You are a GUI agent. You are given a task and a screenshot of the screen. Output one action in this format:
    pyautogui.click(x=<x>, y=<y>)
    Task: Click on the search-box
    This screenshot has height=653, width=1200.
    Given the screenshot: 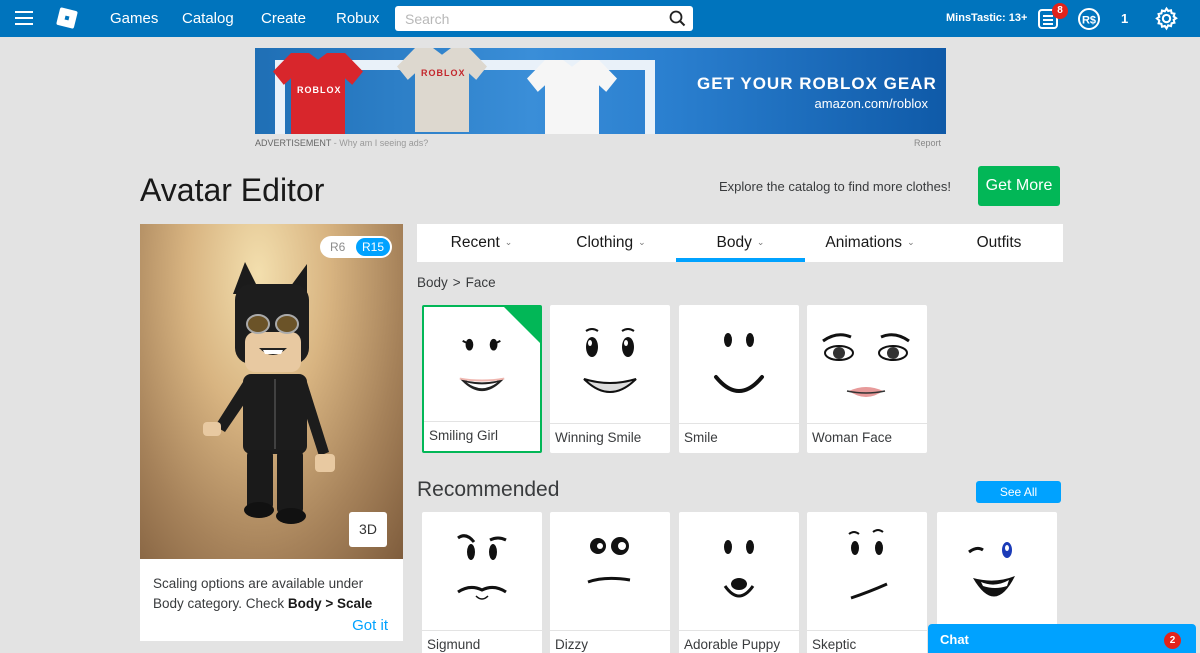 What is the action you would take?
    pyautogui.click(x=544, y=18)
    